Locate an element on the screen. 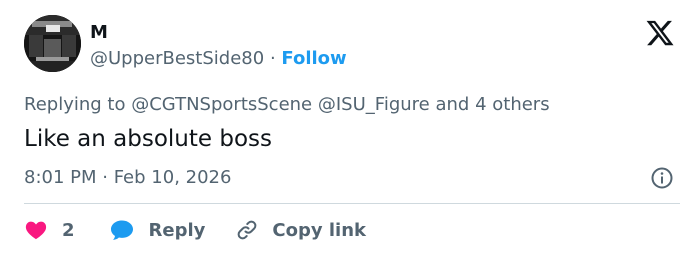 The width and height of the screenshot is (700, 256). like-count: 2 is located at coordinates (68, 230).